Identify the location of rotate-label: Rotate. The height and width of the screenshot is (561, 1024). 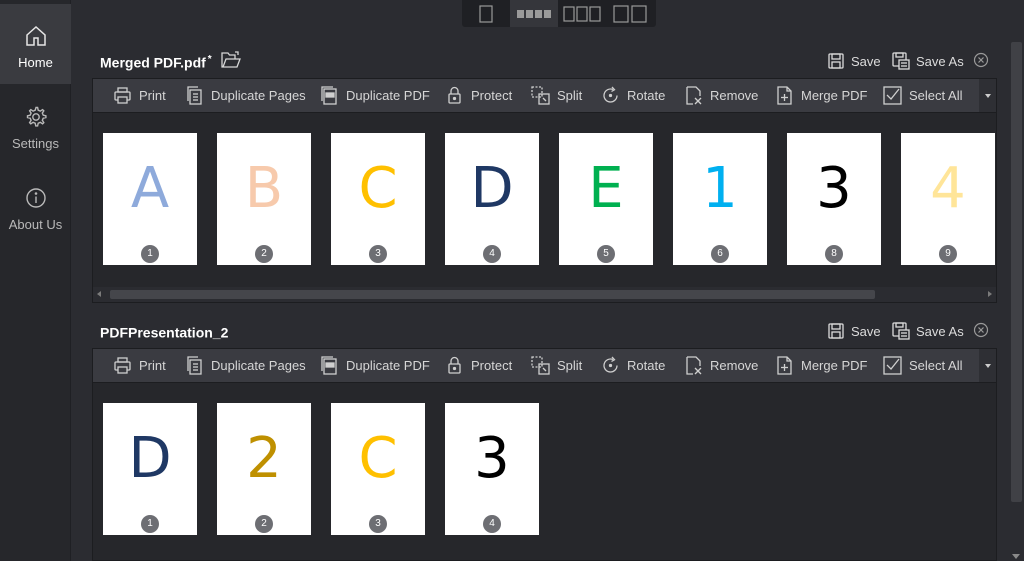
(646, 365).